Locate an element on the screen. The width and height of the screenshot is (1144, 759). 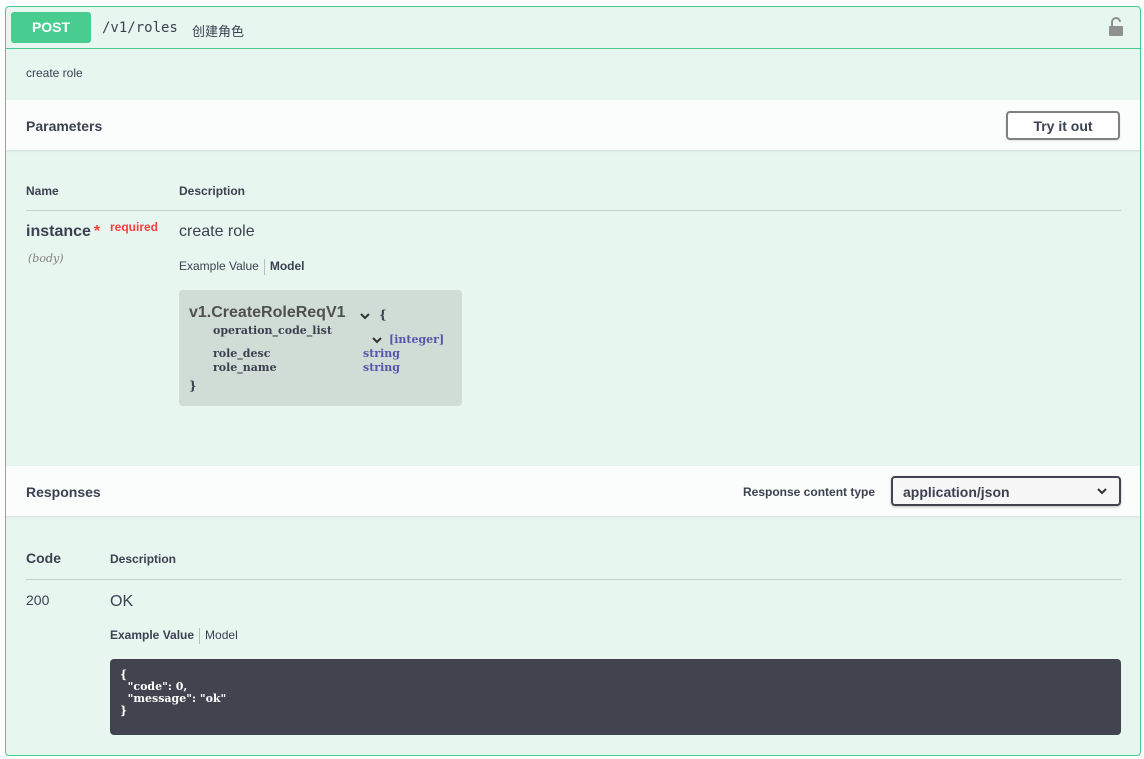
parameters-title: Parameters is located at coordinates (64, 126).